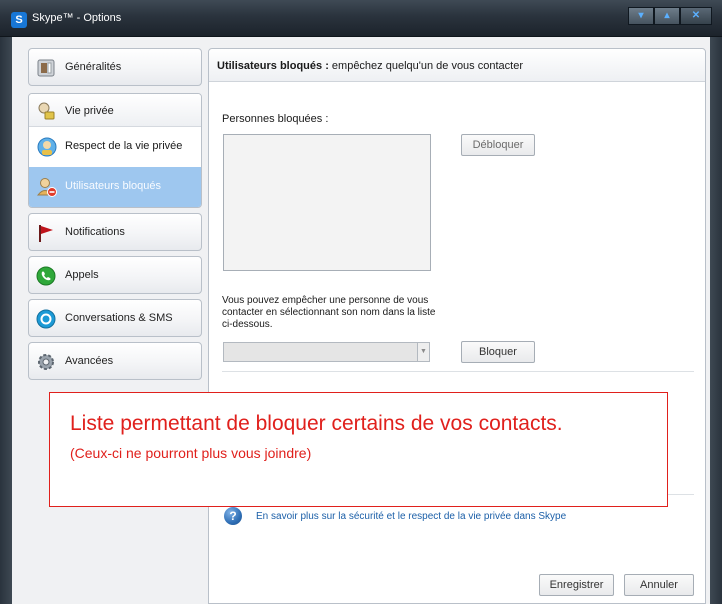 This screenshot has width=722, height=604. Describe the element at coordinates (46, 276) in the screenshot. I see `phone-icon` at that location.